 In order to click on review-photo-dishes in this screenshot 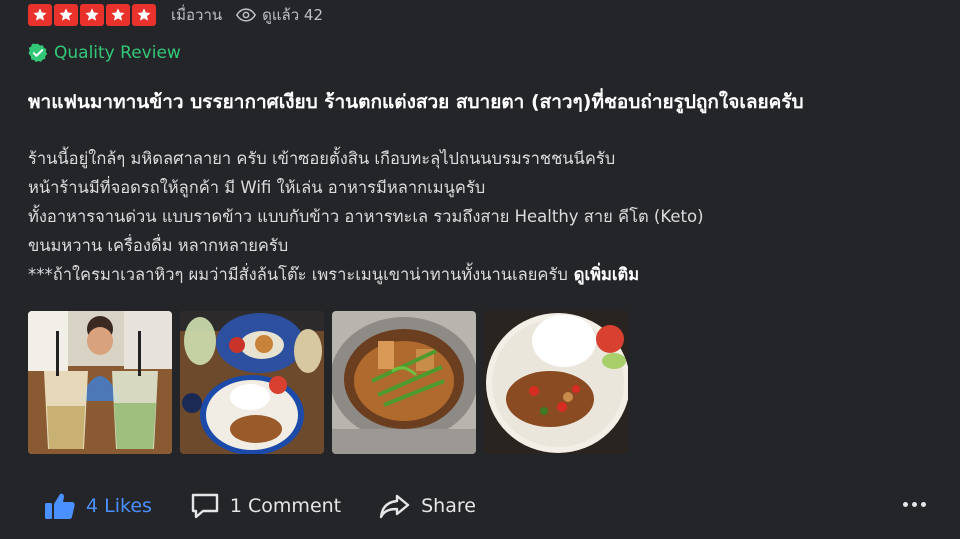, I will do `click(252, 382)`.